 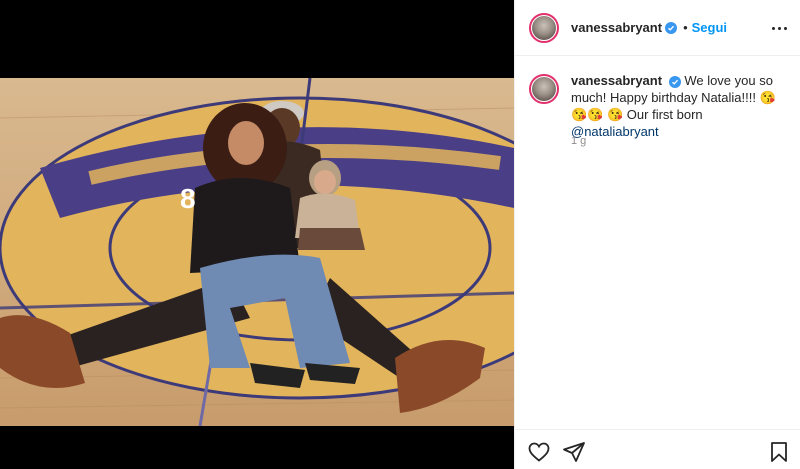 I want to click on avatar, so click(x=544, y=27).